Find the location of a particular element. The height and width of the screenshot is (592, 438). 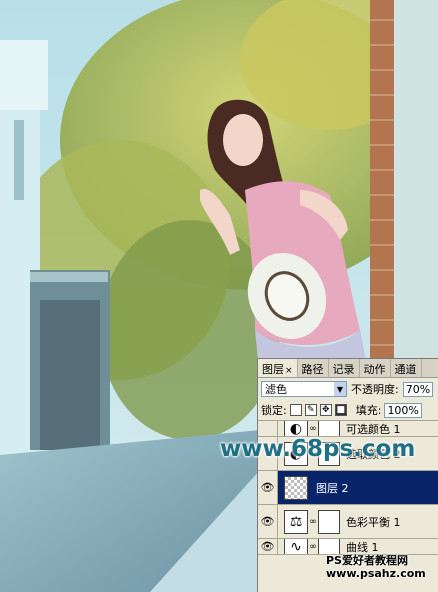

visibility-toggle is located at coordinates (268, 428).